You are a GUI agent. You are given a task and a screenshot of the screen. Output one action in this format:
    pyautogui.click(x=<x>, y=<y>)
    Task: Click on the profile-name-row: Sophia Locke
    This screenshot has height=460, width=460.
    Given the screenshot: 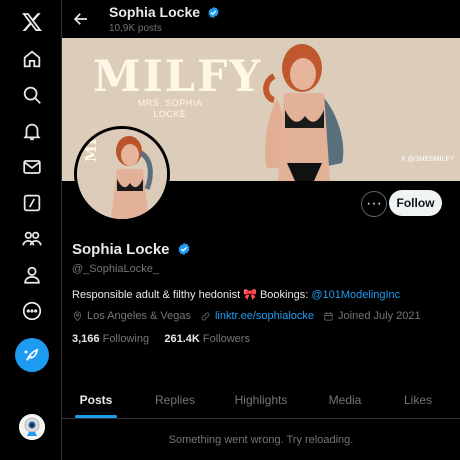 What is the action you would take?
    pyautogui.click(x=131, y=249)
    